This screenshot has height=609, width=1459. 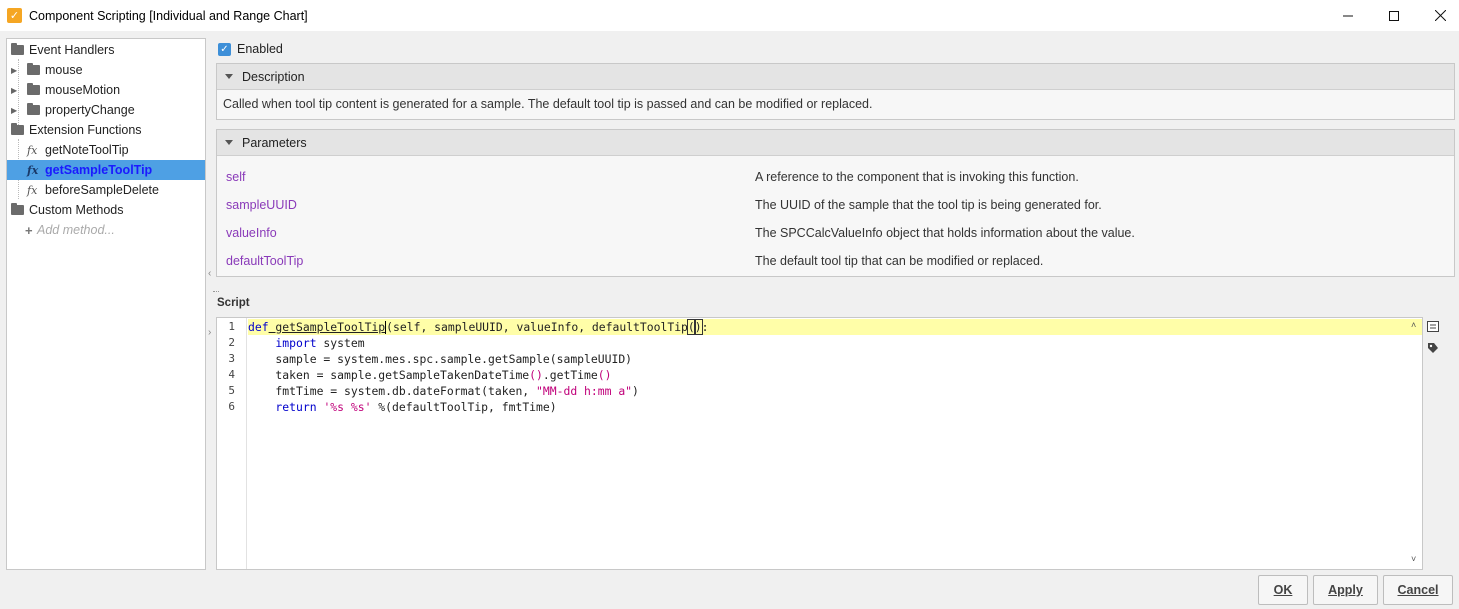 I want to click on parameter-name: self, so click(x=236, y=177).